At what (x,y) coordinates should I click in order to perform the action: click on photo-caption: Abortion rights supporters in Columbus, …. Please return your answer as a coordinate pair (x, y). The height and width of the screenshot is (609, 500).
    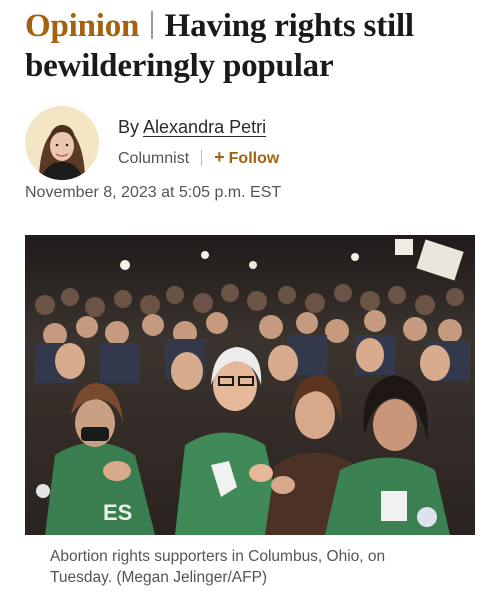
    Looking at the image, I should click on (218, 567).